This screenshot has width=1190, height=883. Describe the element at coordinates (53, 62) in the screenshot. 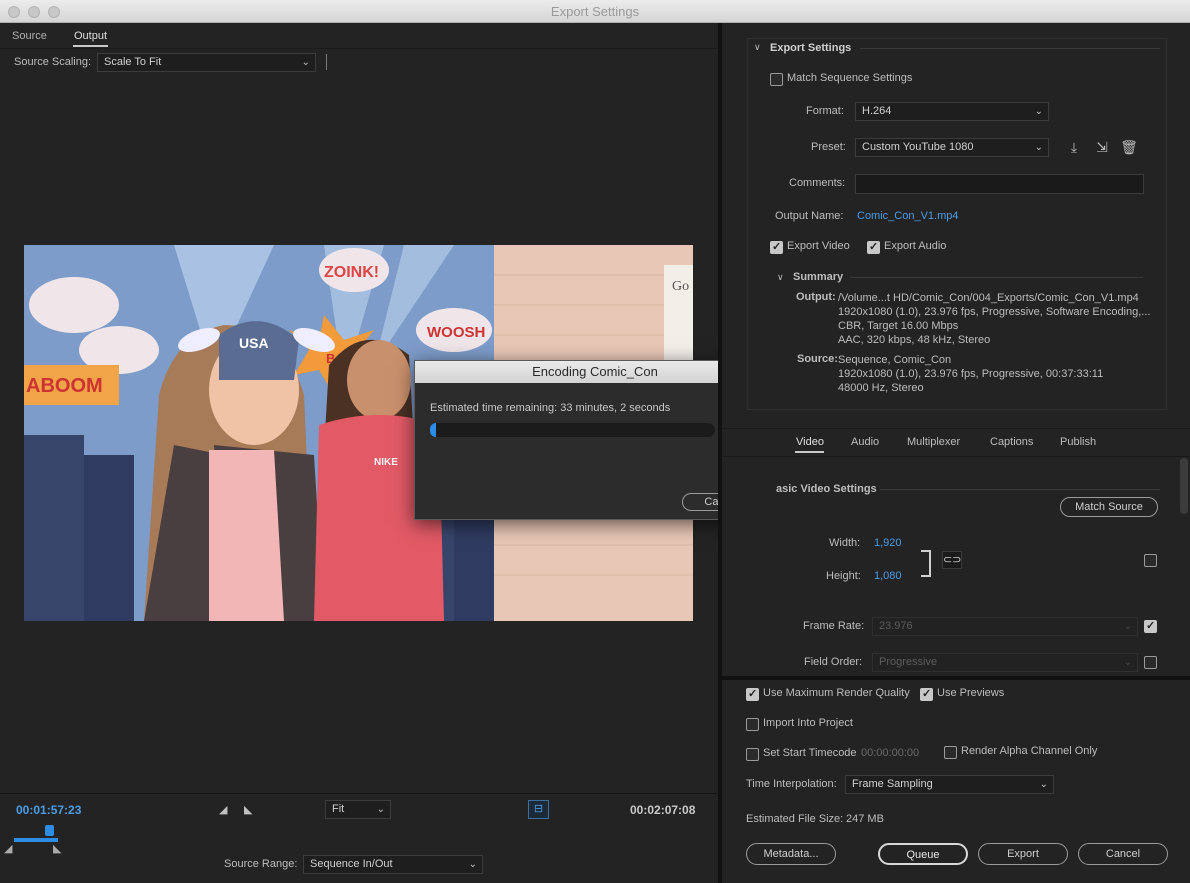

I see `source-scaling-label: Source Scaling:` at that location.